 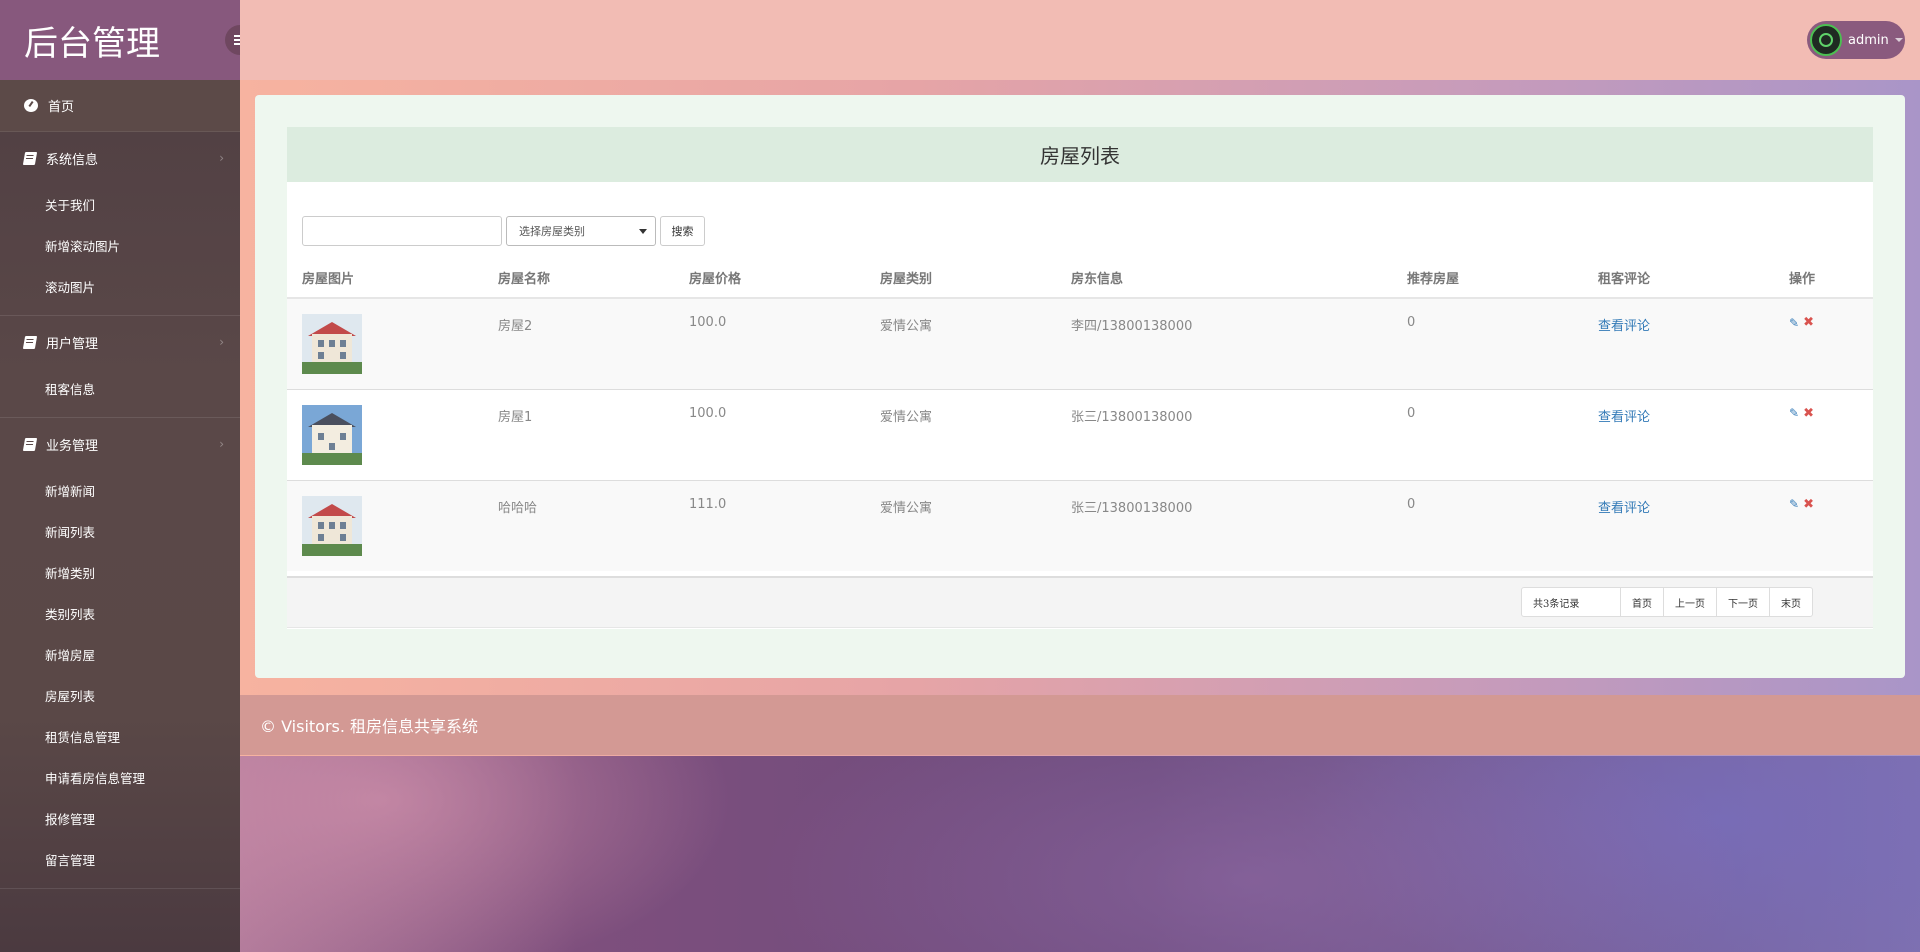 What do you see at coordinates (120, 613) in the screenshot?
I see `sidebar-item-category-list: 类别列表` at bounding box center [120, 613].